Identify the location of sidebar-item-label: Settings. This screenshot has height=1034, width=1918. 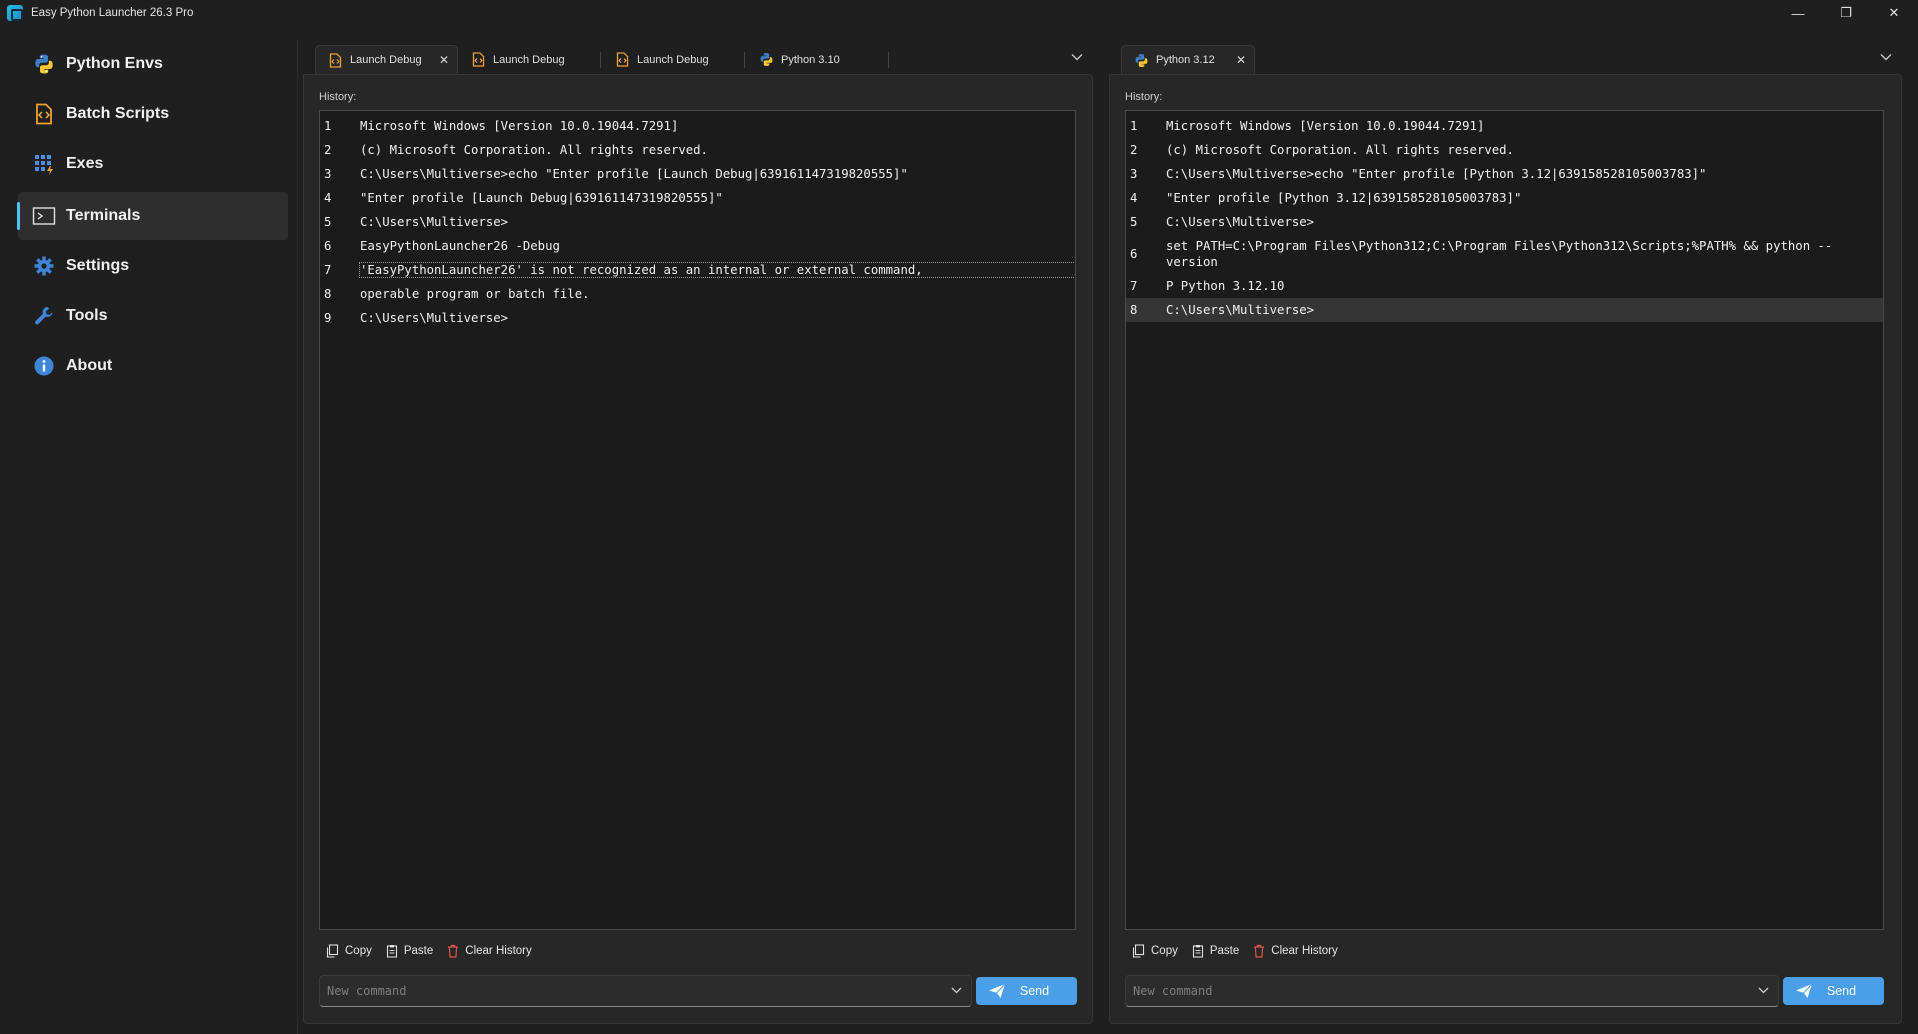
(98, 265).